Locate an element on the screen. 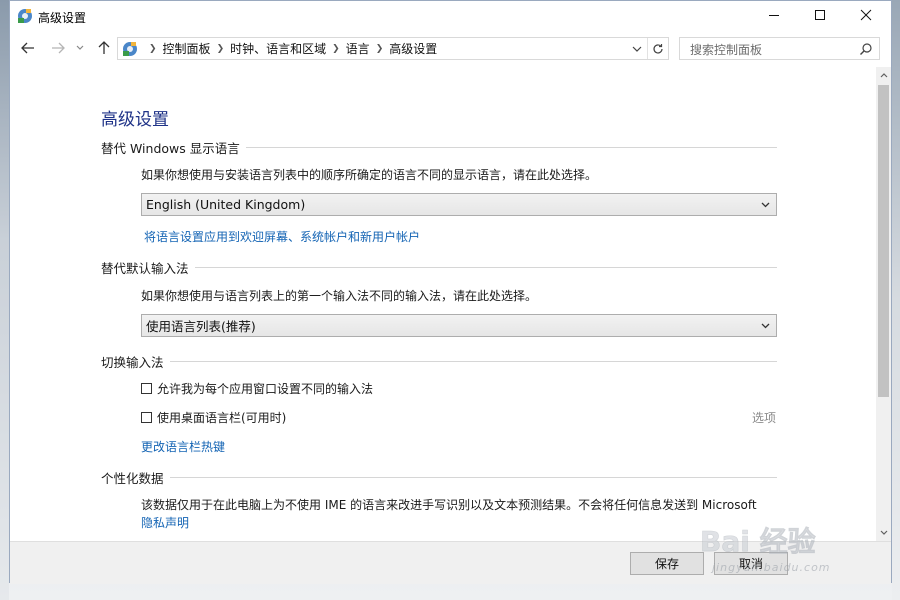 Image resolution: width=900 pixels, height=600 pixels. address-dropdown-button is located at coordinates (637, 48).